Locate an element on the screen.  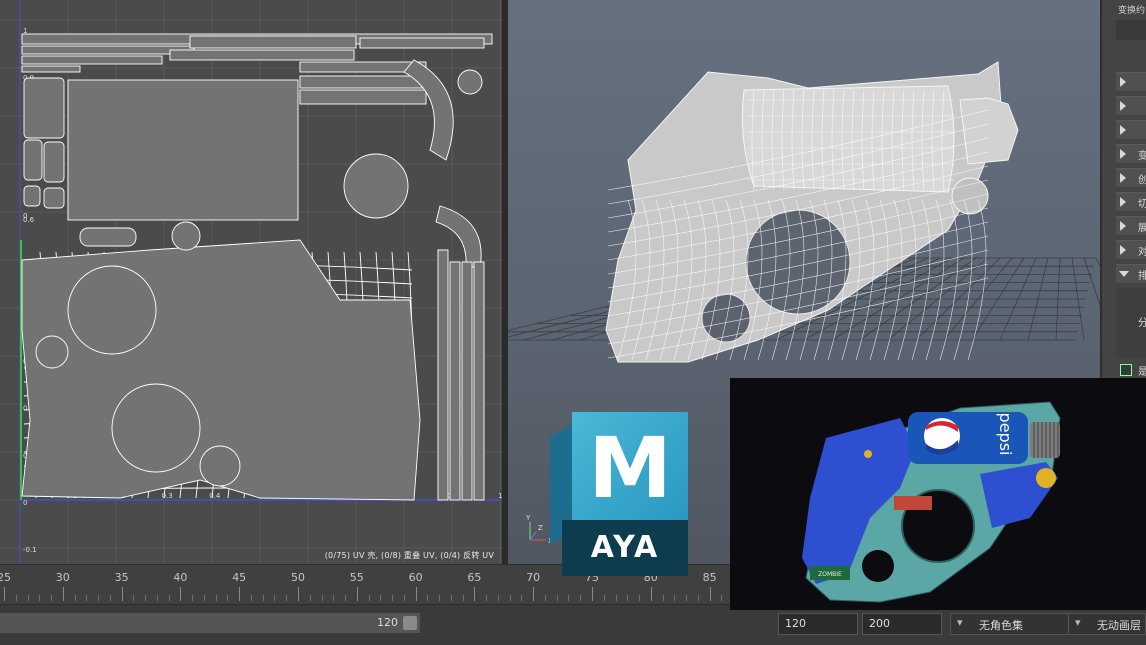
attribute-section-header: 变 is located at coordinates (1131, 153).